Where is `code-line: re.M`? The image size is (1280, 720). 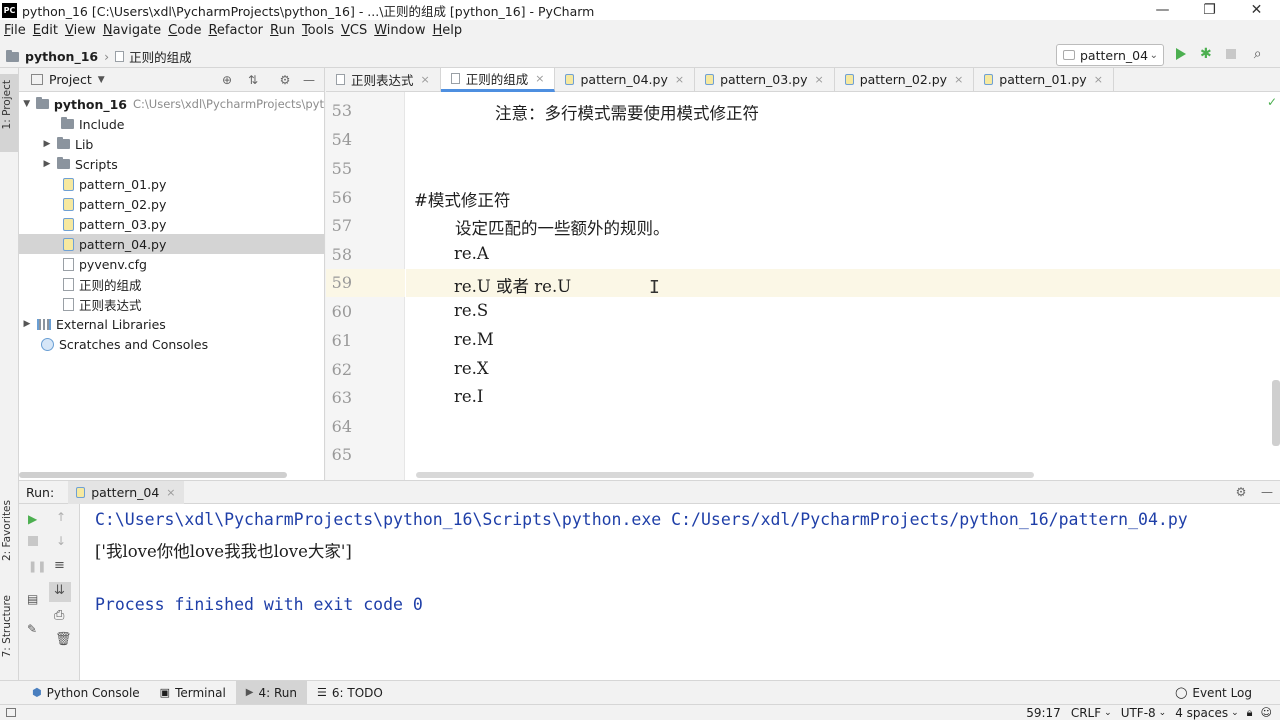
code-line: re.M is located at coordinates (474, 339).